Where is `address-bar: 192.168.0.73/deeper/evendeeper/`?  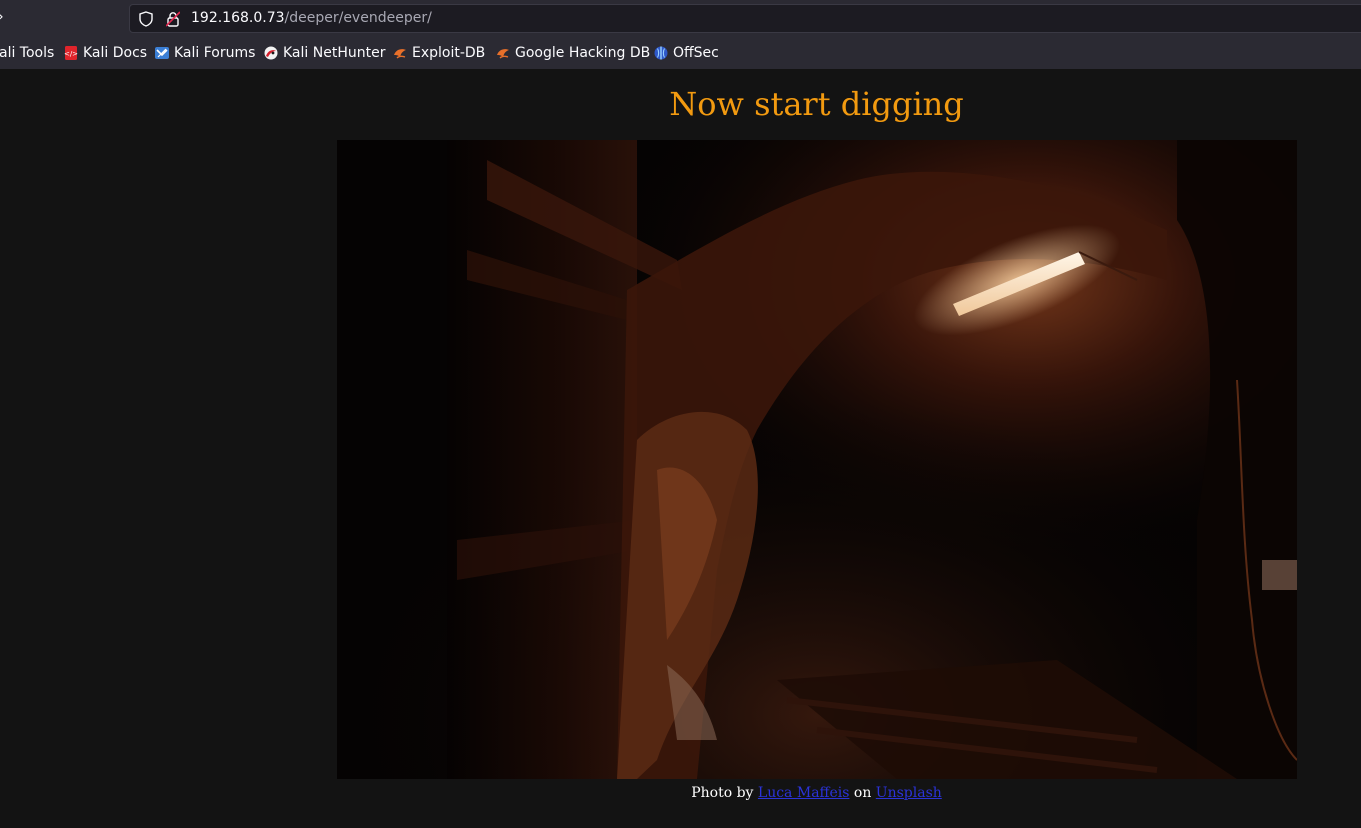
address-bar: 192.168.0.73/deeper/evendeeper/ is located at coordinates (745, 18).